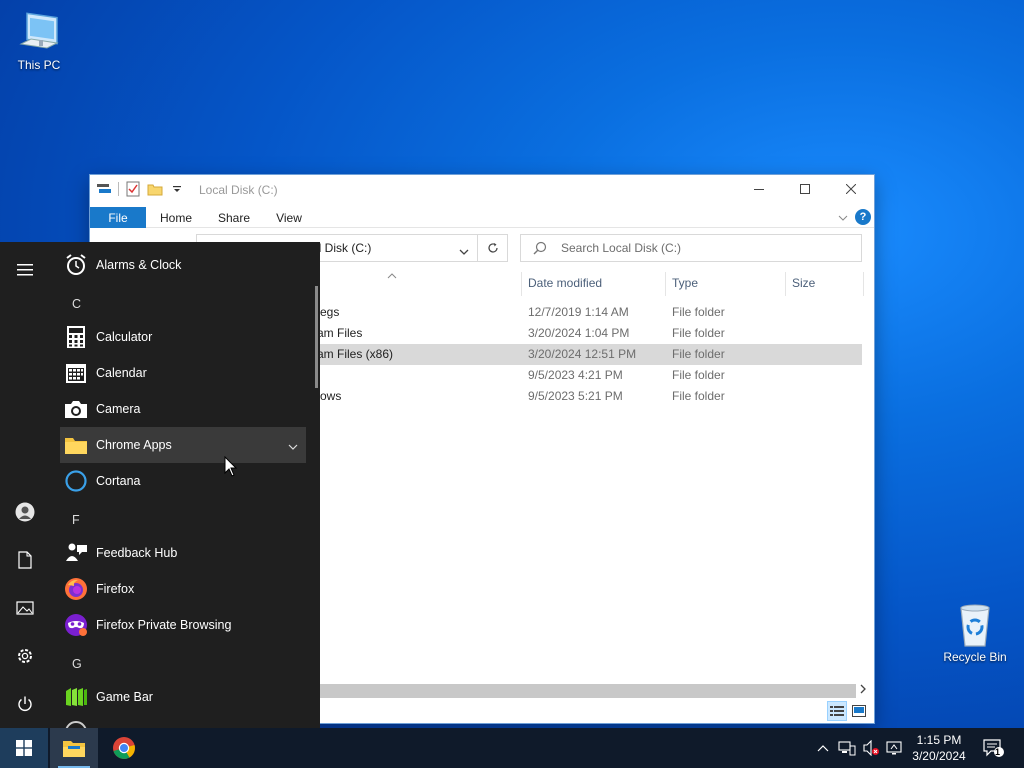 Image resolution: width=1024 pixels, height=768 pixels. Describe the element at coordinates (118, 409) in the screenshot. I see `app-label: Camera` at that location.